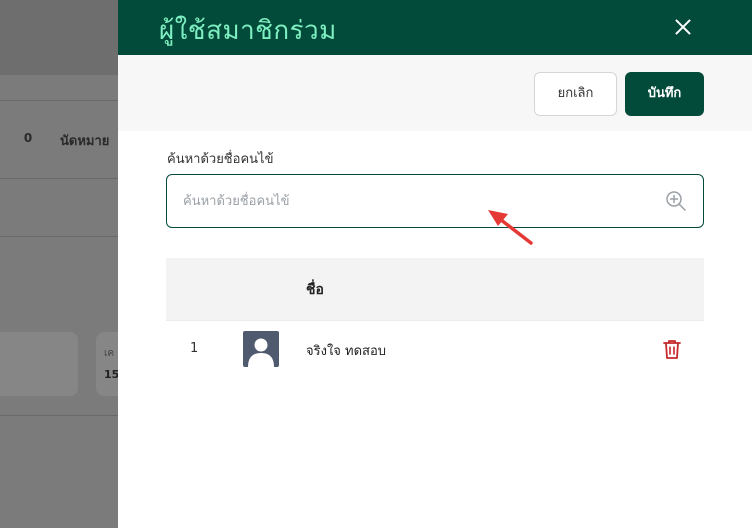  Describe the element at coordinates (664, 94) in the screenshot. I see `save-button: บันทึก` at that location.